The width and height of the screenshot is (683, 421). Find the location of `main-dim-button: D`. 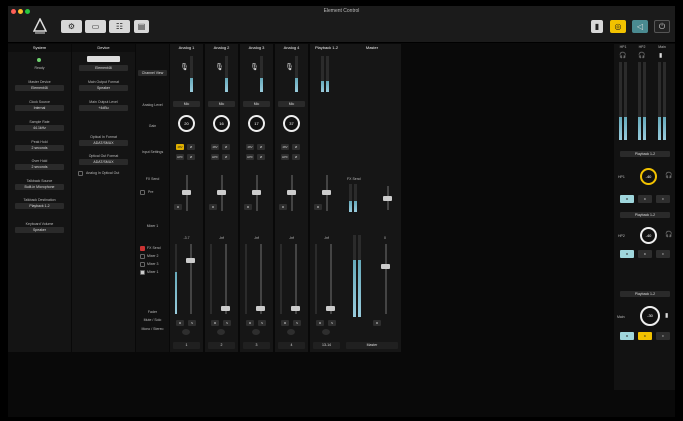

main-dim-button: D is located at coordinates (645, 336).